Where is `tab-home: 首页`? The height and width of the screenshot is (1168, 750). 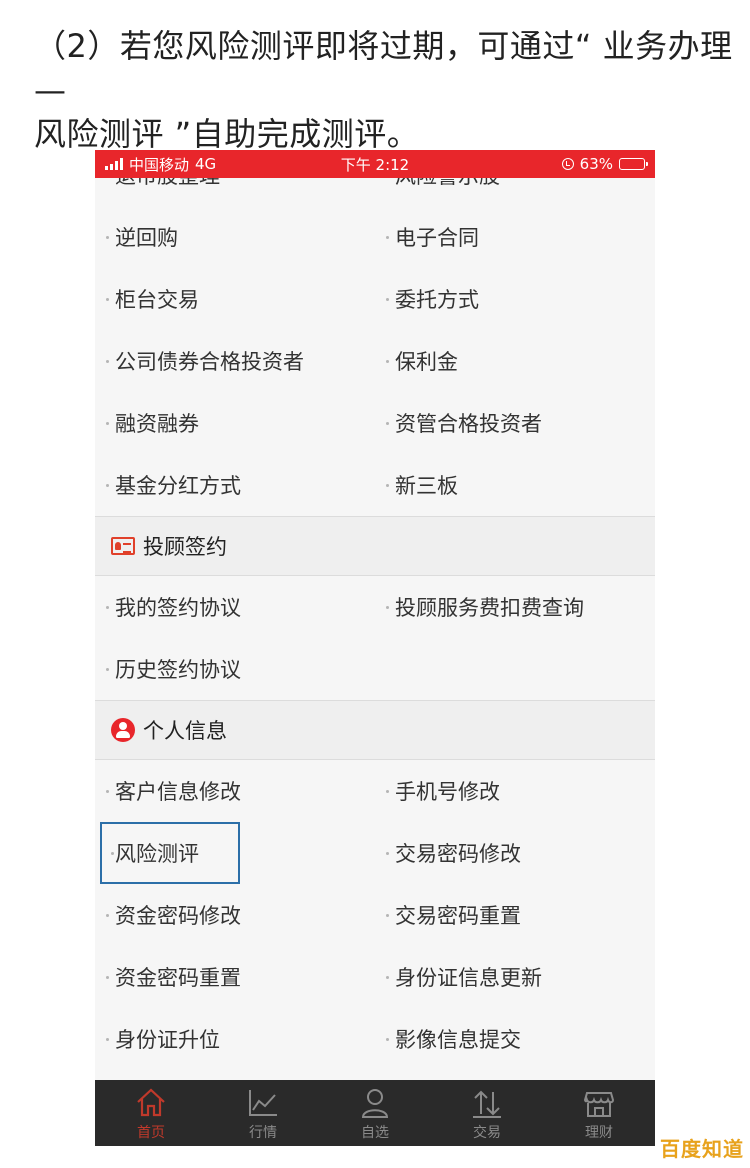 tab-home: 首页 is located at coordinates (151, 1113).